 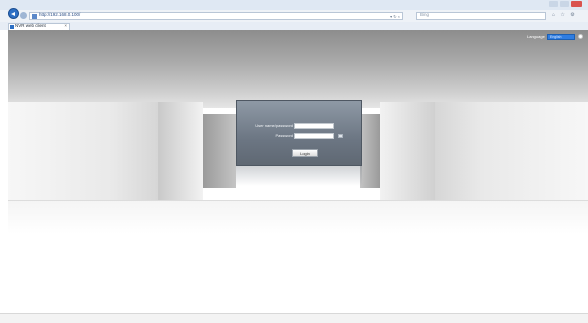 What do you see at coordinates (425, 14) in the screenshot?
I see `search-placeholder: Bing` at bounding box center [425, 14].